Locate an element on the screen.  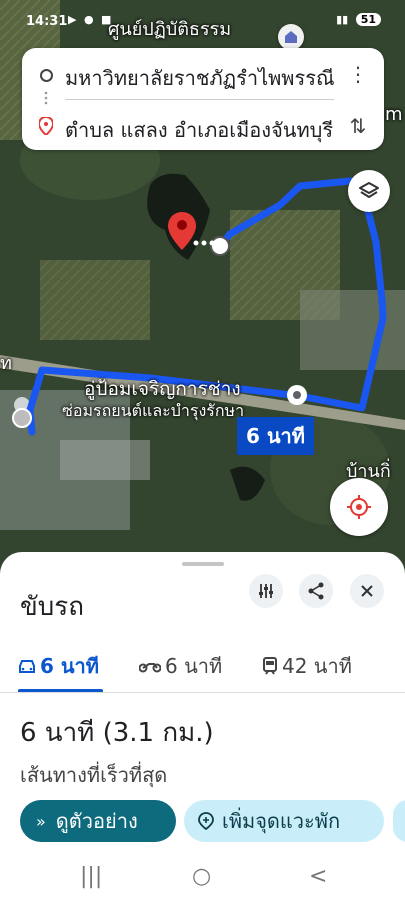
back-icon: < is located at coordinates (318, 876).